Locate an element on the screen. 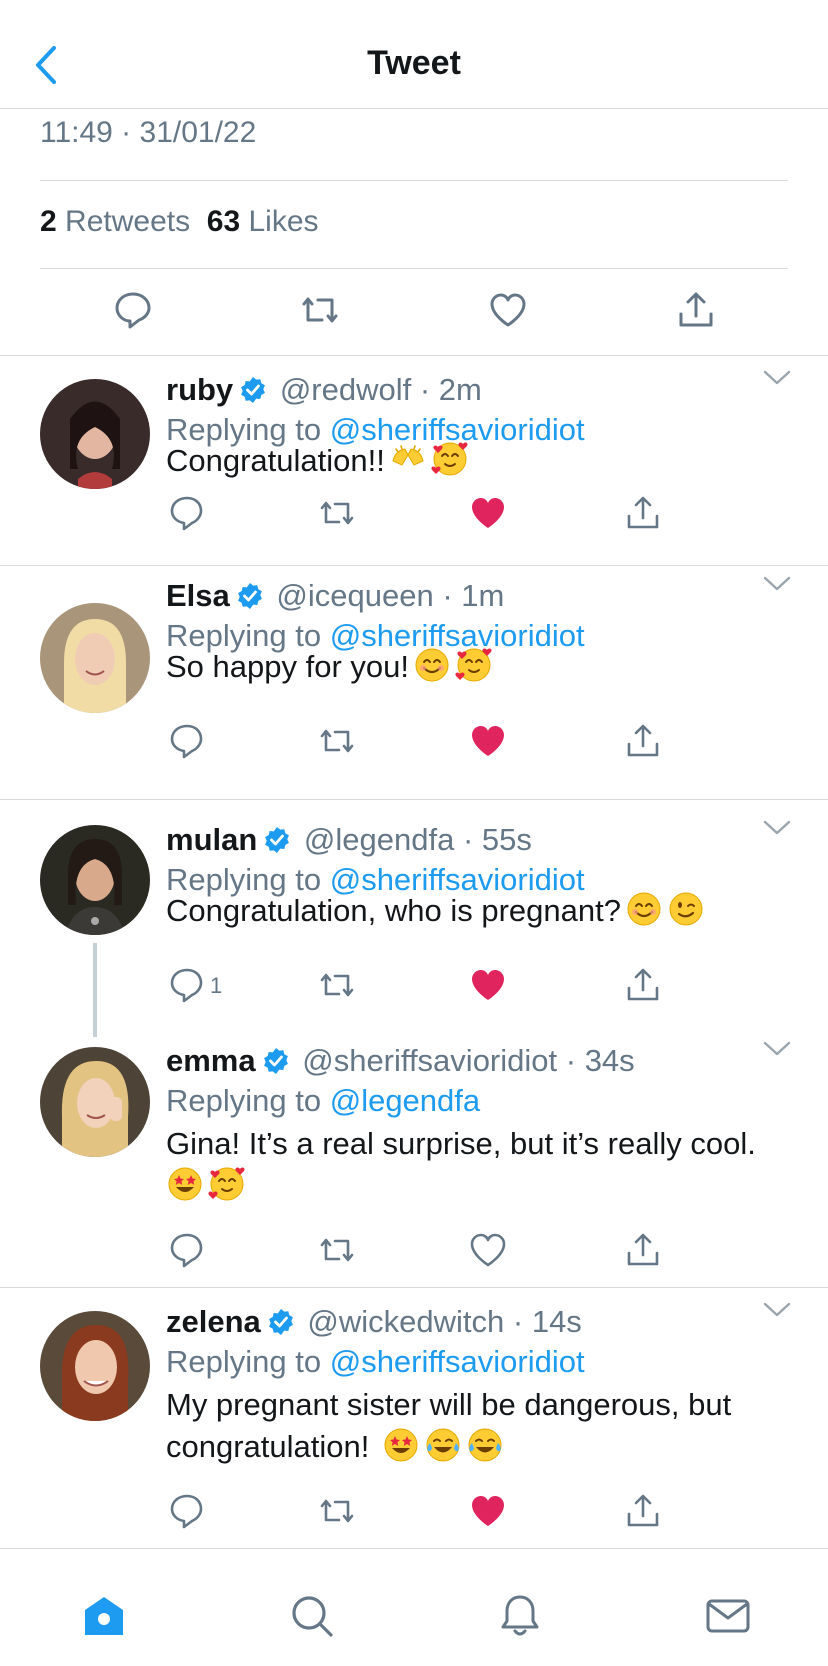 Image resolution: width=828 pixels, height=1666 pixels. reply-text-content: Congratulation!! is located at coordinates (275, 460).